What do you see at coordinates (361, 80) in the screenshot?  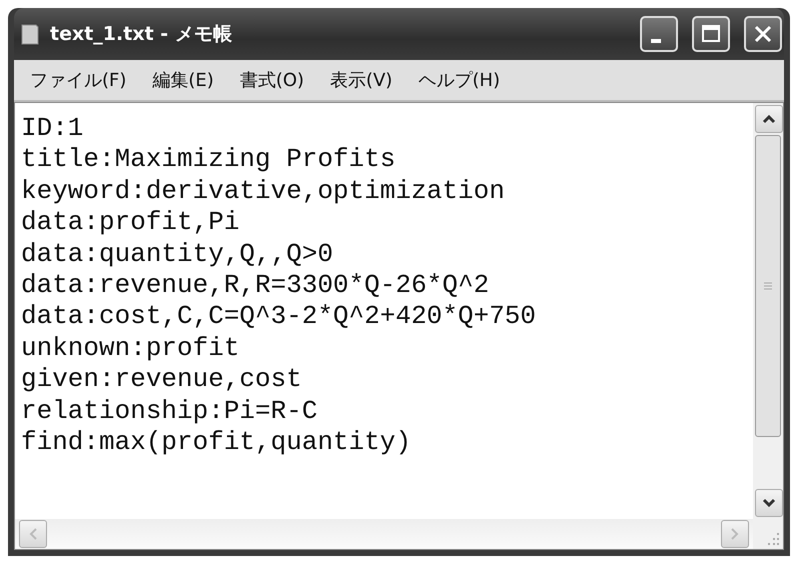 I see `menu-item: 表示(V)` at bounding box center [361, 80].